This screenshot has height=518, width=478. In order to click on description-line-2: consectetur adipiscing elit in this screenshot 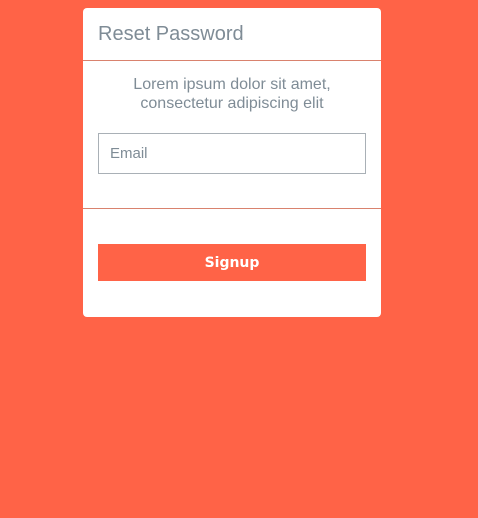, I will do `click(232, 103)`.